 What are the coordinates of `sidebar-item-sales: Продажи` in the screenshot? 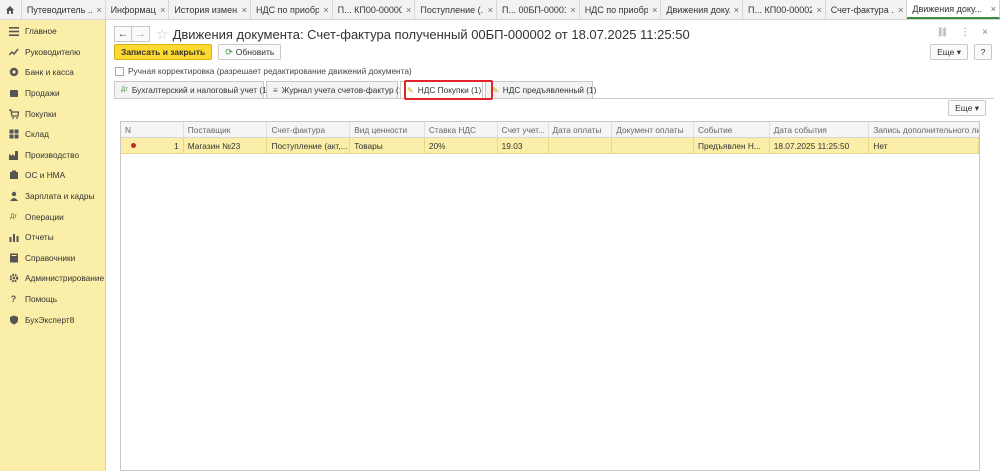 It's located at (52, 93).